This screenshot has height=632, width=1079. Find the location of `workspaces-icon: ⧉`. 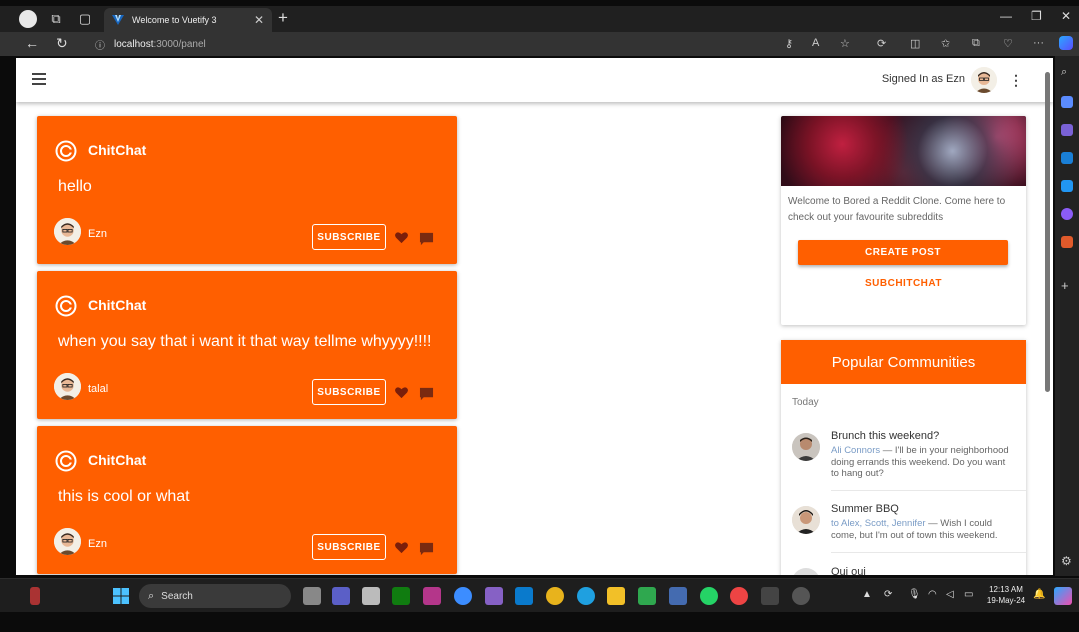

workspaces-icon: ⧉ is located at coordinates (56, 19).